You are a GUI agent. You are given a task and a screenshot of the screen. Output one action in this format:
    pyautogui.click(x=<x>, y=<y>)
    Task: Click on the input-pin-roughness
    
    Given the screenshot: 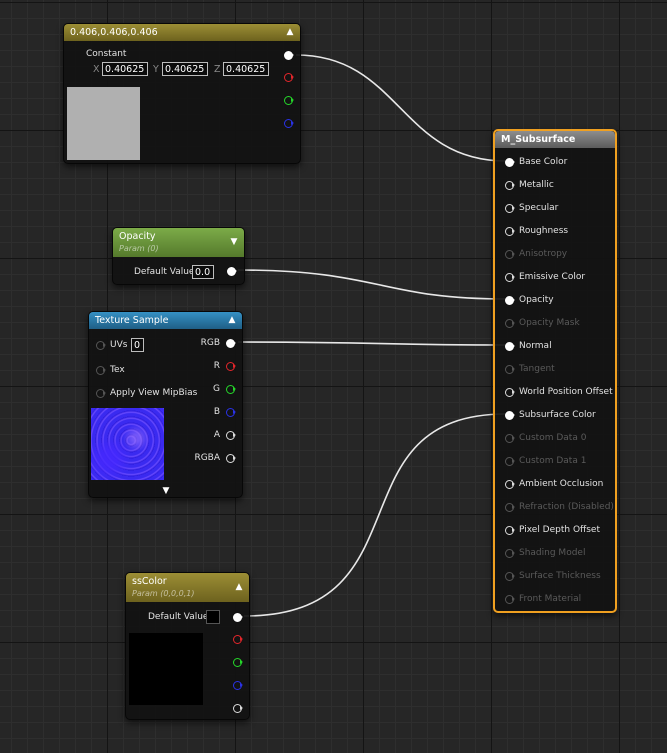 What is the action you would take?
    pyautogui.click(x=509, y=231)
    